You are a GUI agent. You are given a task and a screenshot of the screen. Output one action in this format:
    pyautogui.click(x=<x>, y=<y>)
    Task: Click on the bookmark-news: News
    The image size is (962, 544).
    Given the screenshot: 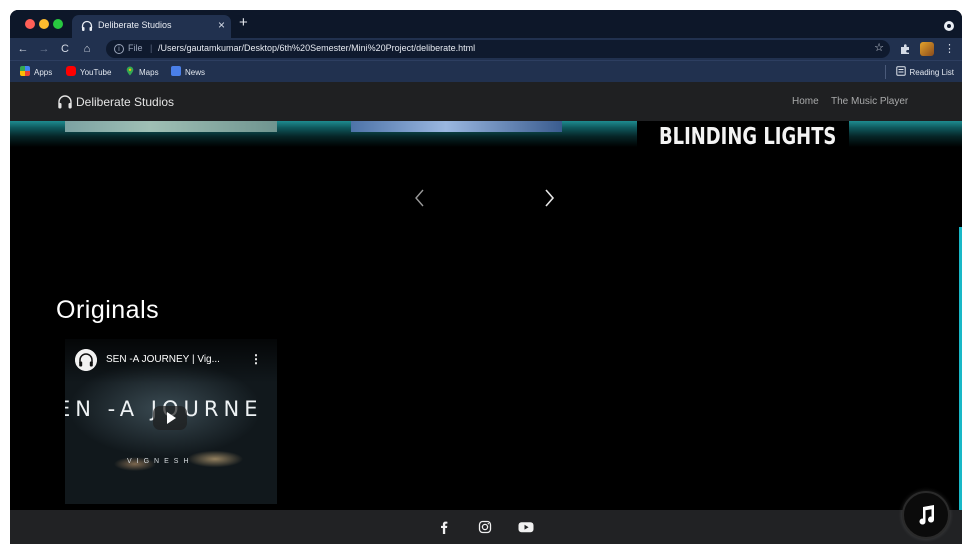 What is the action you would take?
    pyautogui.click(x=188, y=72)
    